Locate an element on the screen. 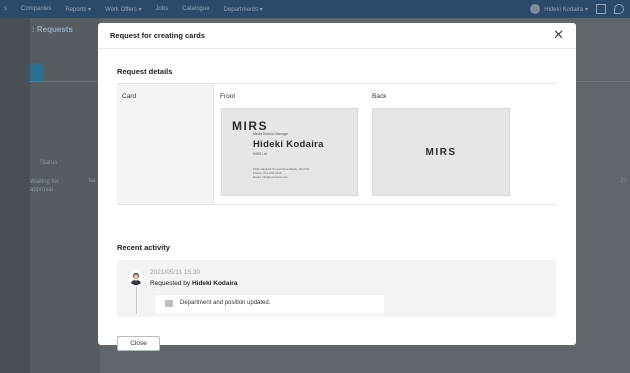 The image size is (630, 373). page-title: : Requests is located at coordinates (52, 29).